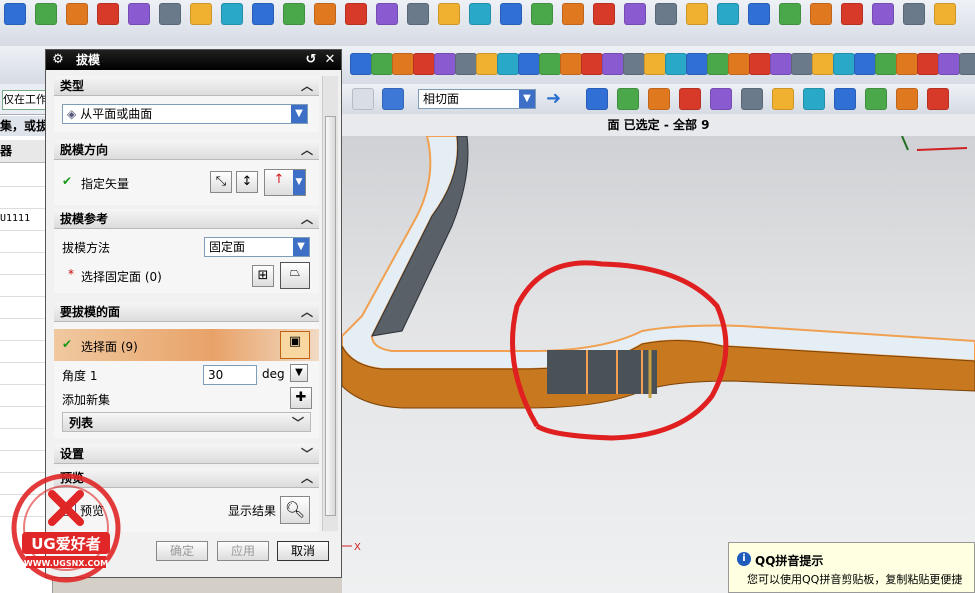 The image size is (975, 593). Describe the element at coordinates (186, 150) in the screenshot. I see `section-draw-direction-header: 脱模方向 ︿` at that location.